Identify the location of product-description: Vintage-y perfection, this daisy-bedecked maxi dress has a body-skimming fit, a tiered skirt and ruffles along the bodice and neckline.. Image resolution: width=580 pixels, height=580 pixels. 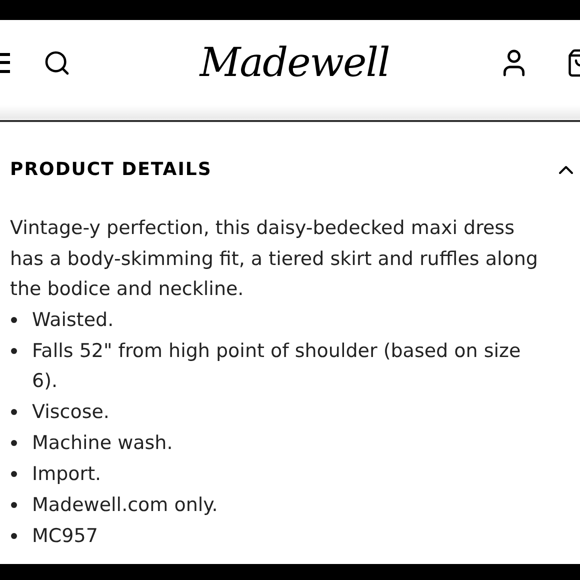
(274, 259).